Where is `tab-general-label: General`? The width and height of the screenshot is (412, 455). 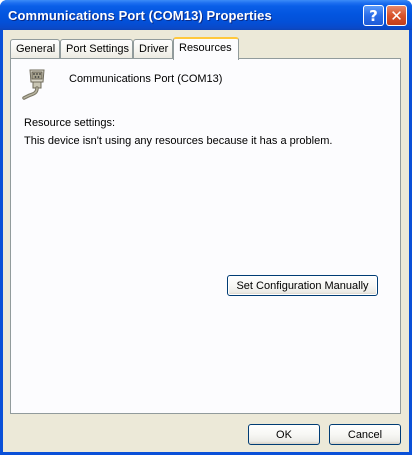
tab-general-label: General is located at coordinates (36, 49).